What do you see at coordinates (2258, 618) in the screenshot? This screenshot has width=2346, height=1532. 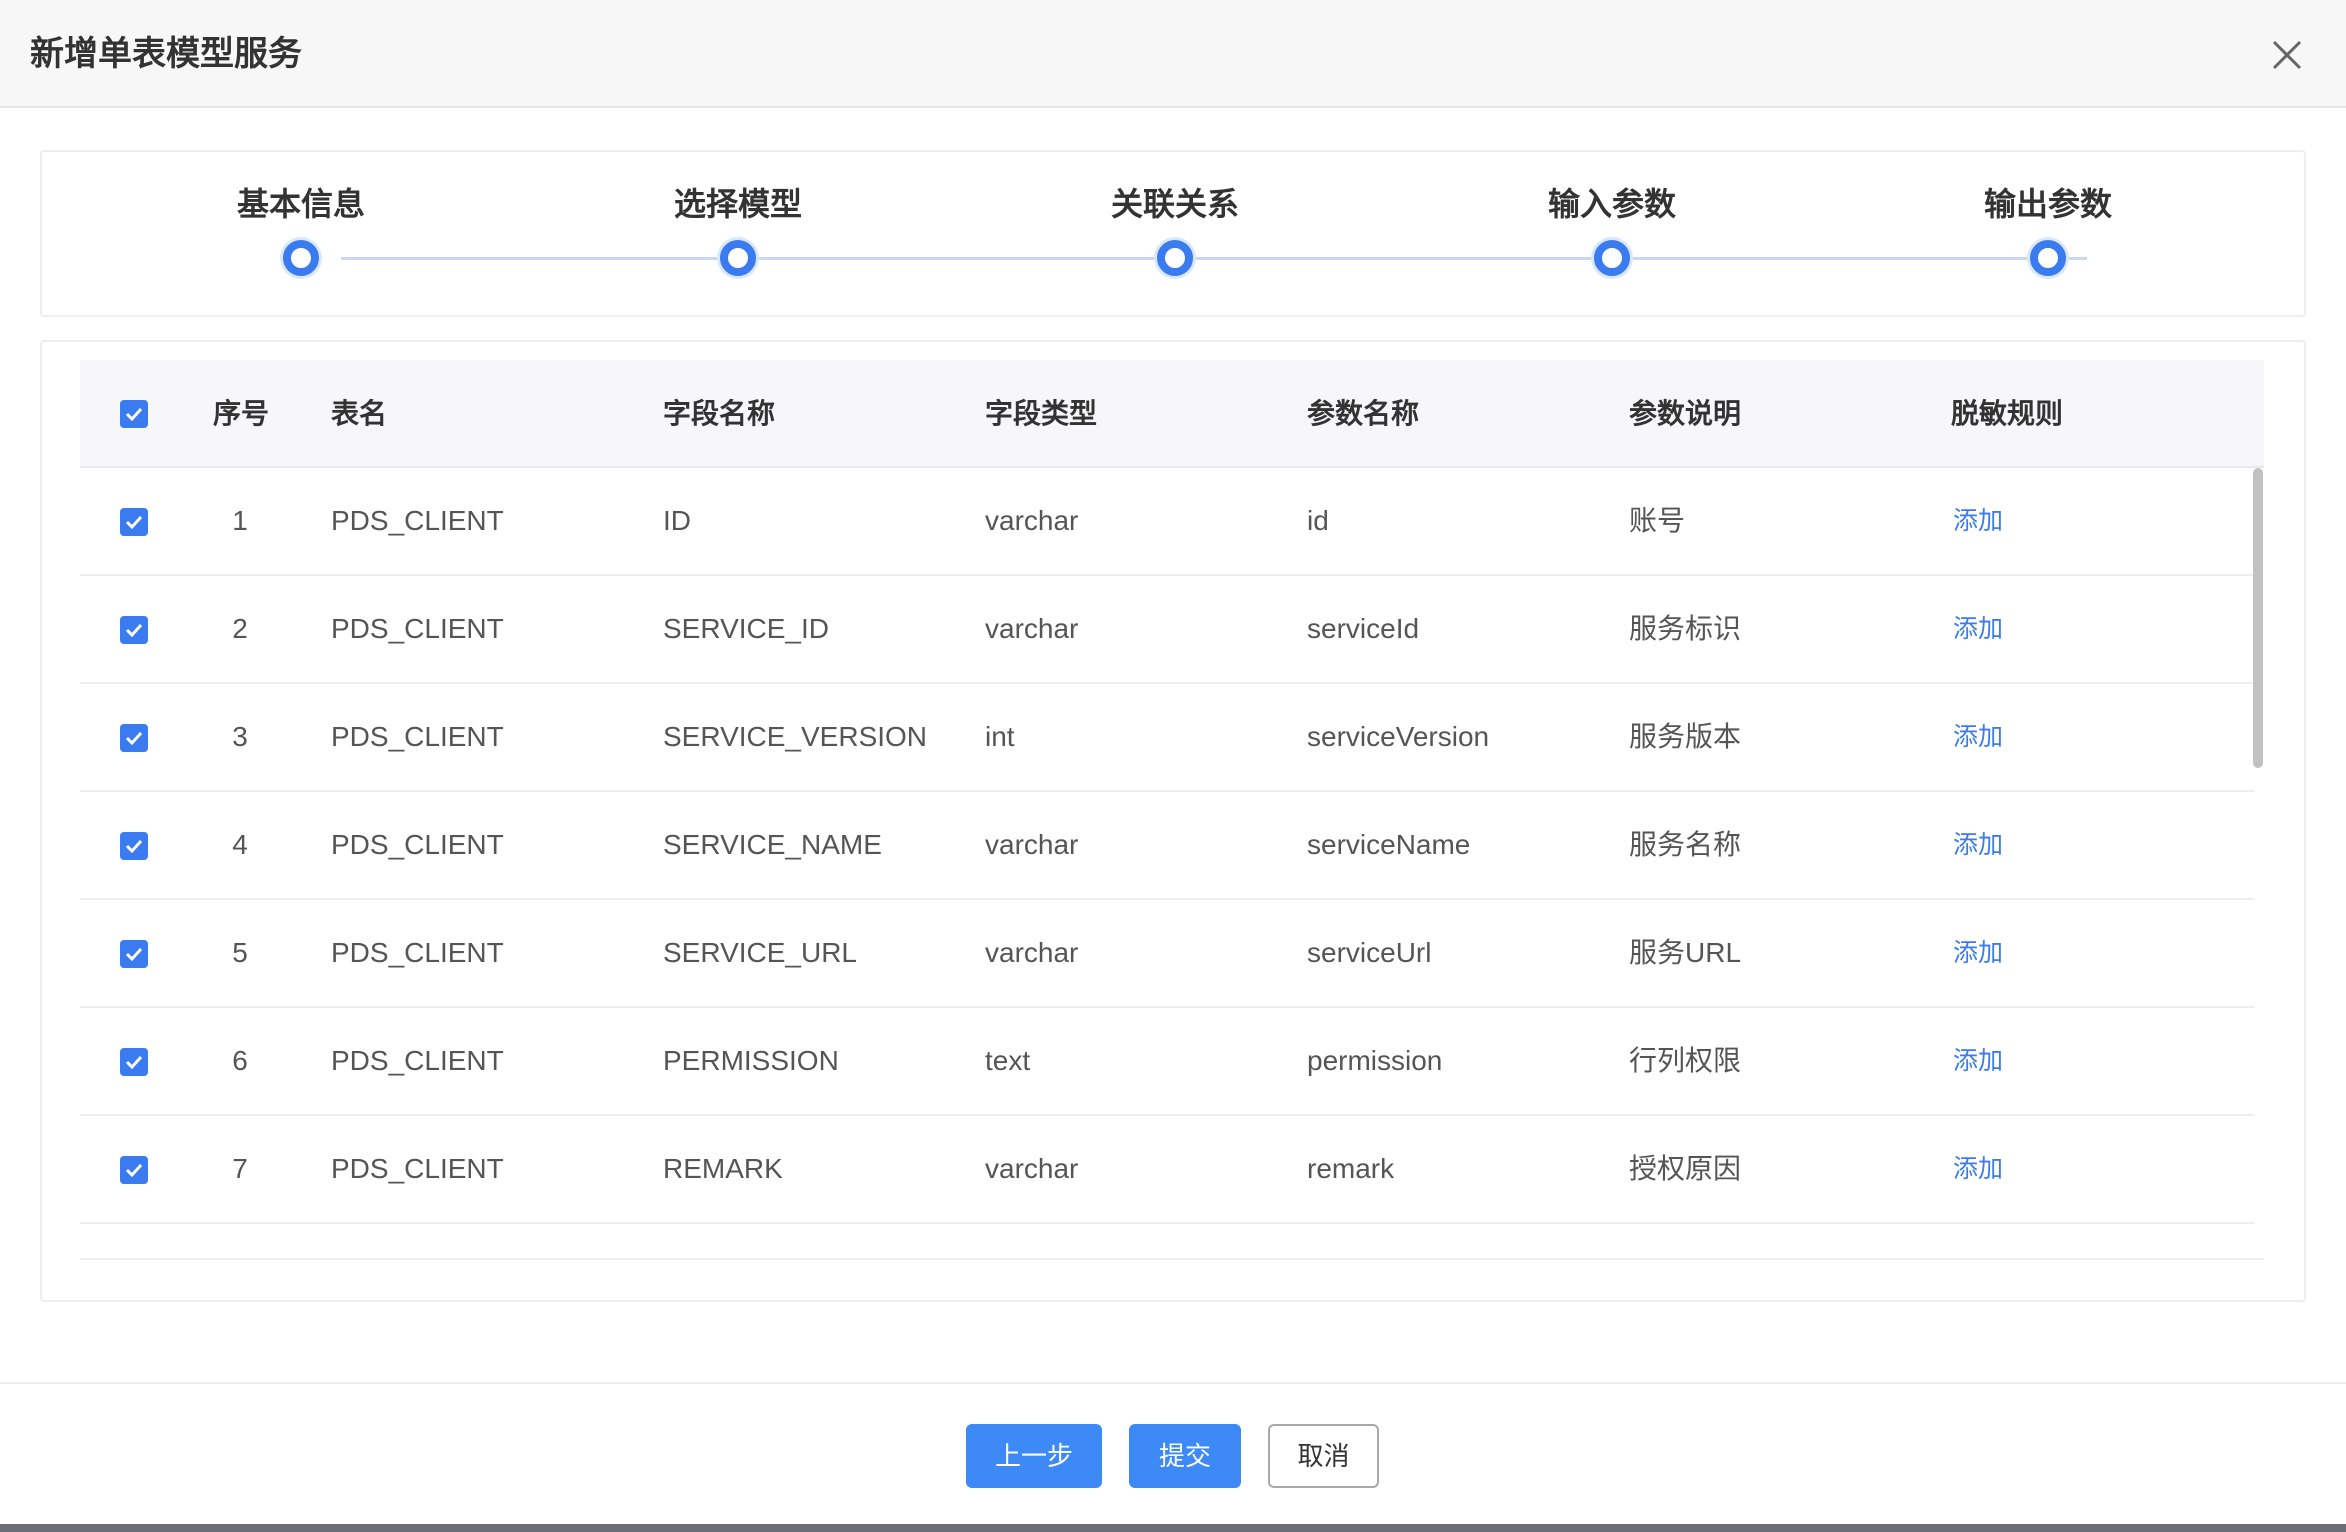 I see `scrollbar-thumb` at bounding box center [2258, 618].